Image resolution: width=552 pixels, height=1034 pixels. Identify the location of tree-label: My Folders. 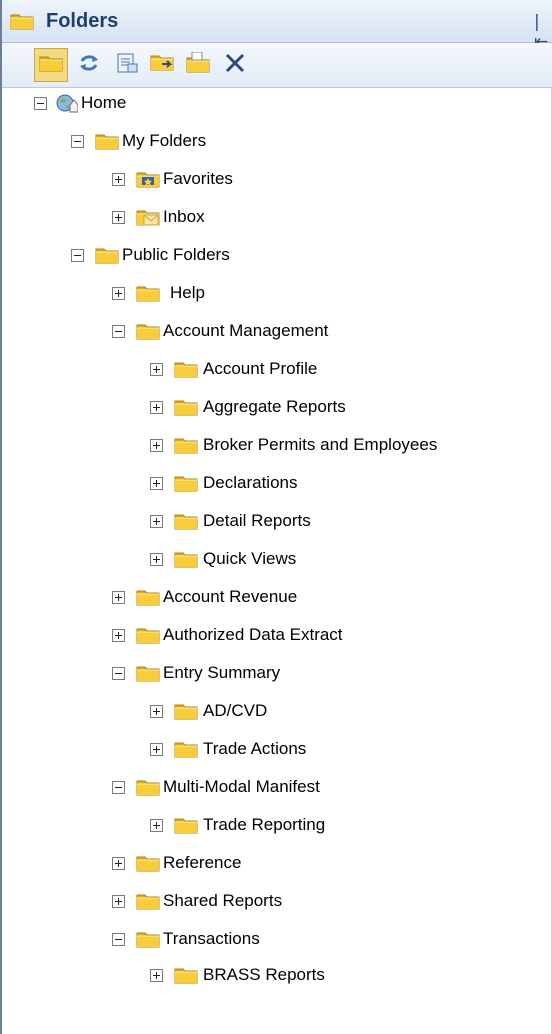
(164, 140).